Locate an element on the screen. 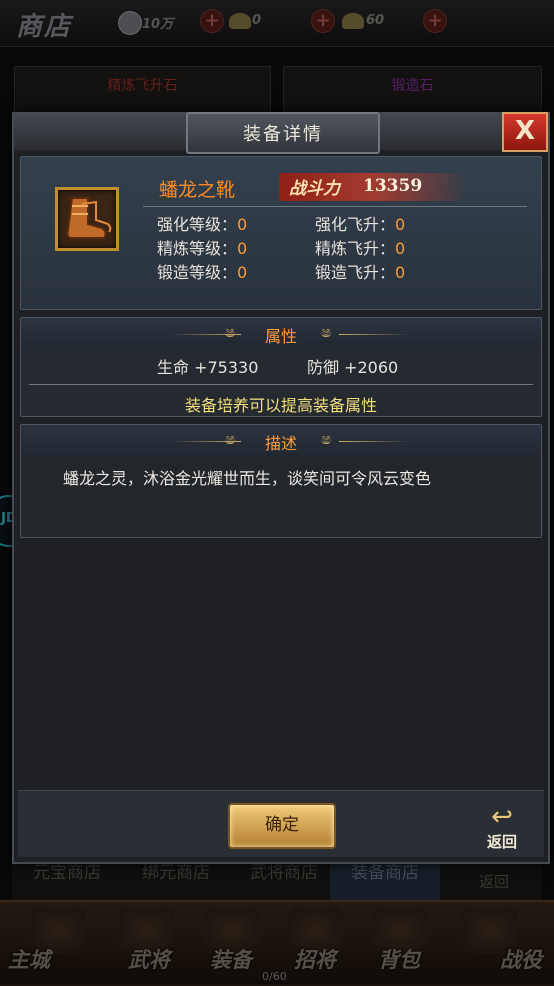 Image resolution: width=554 pixels, height=986 pixels. stat-enhance-level: 强化等级：0 is located at coordinates (202, 224).